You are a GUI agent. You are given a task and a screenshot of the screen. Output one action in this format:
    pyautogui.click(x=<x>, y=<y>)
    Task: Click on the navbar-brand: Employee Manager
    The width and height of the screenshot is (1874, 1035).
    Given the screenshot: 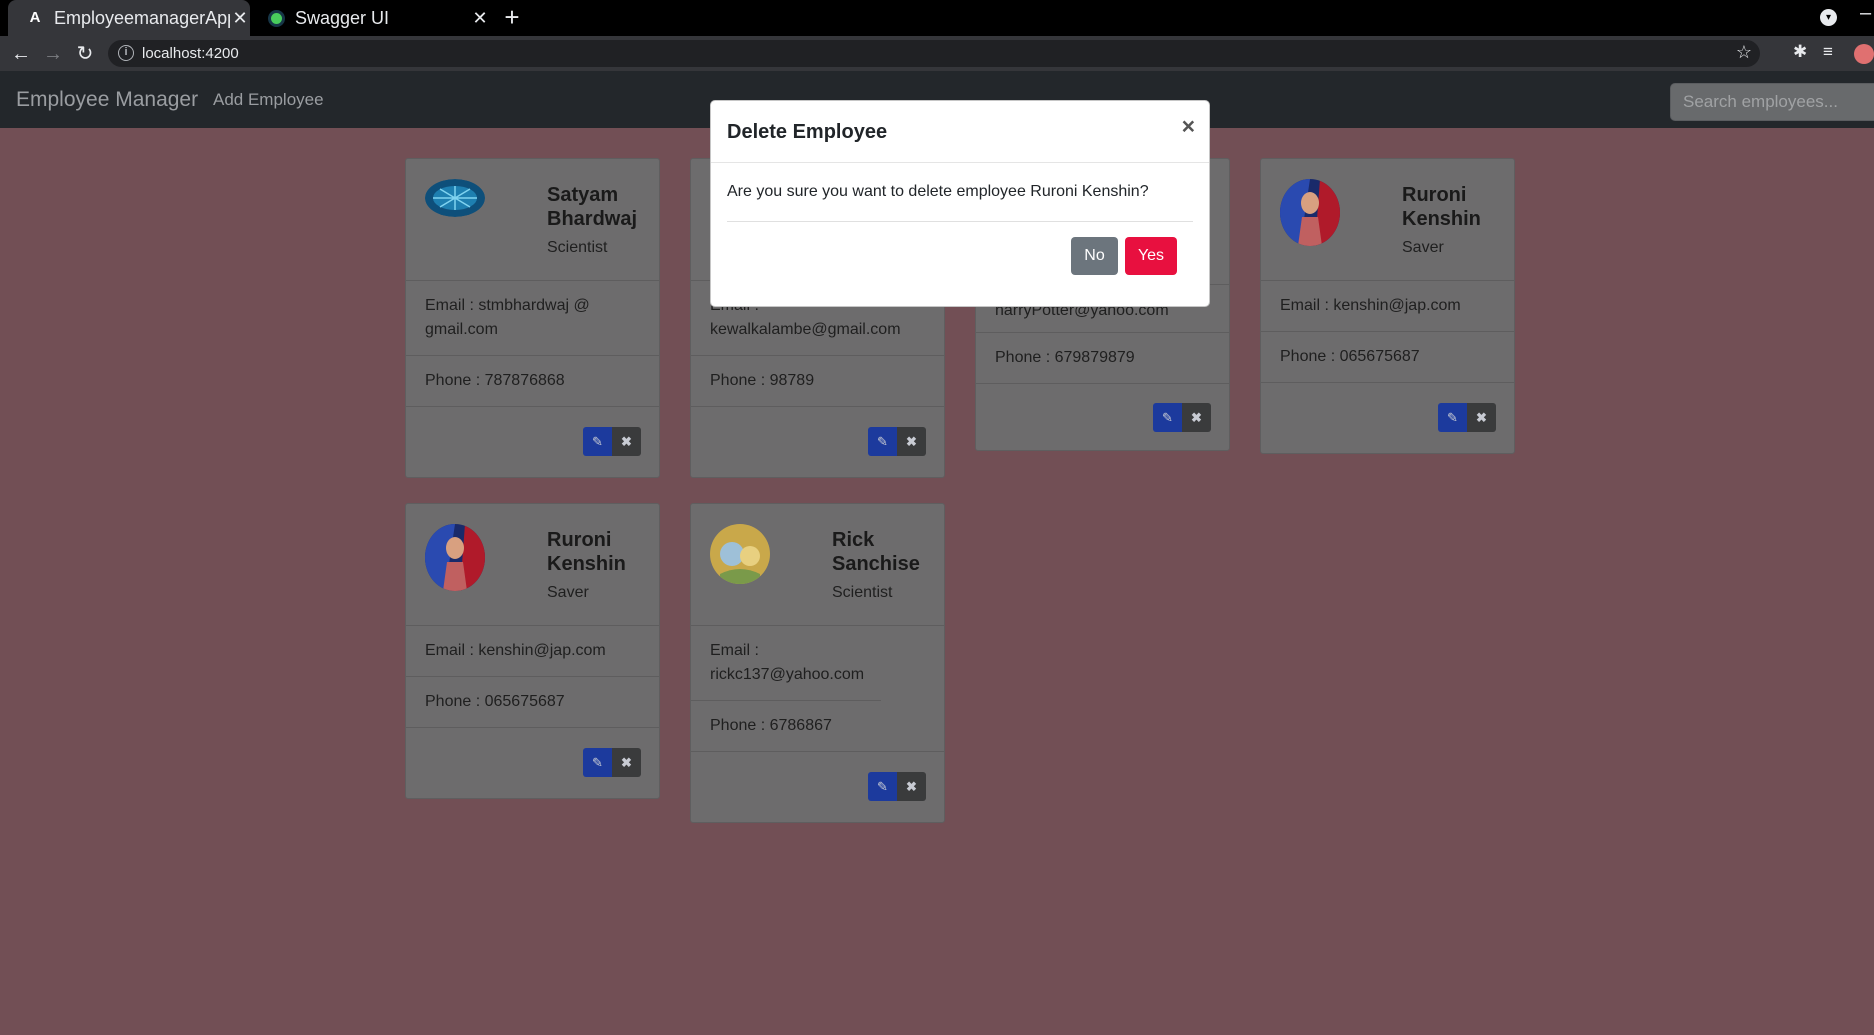 What is the action you would take?
    pyautogui.click(x=107, y=100)
    